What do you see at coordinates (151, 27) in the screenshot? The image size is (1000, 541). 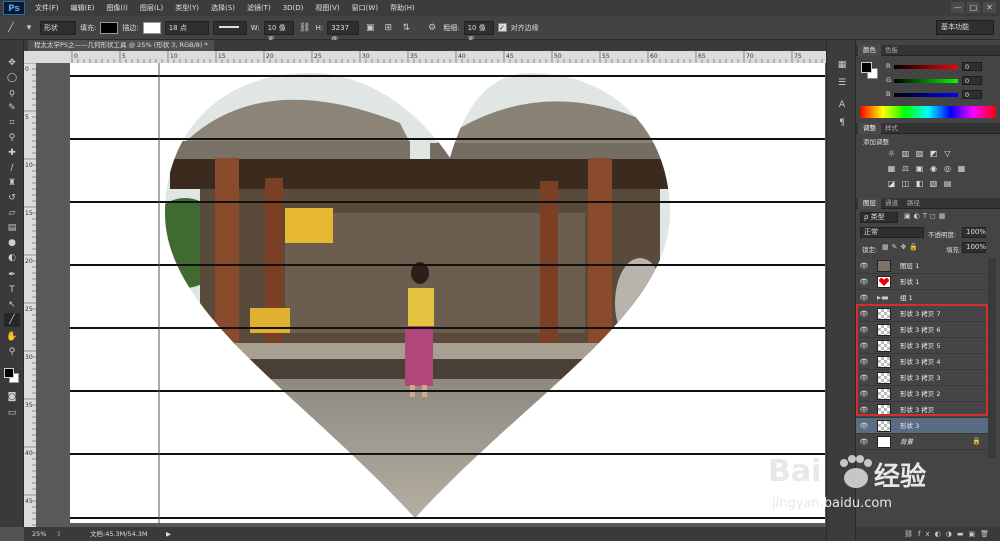 I see `stroke-swatch` at bounding box center [151, 27].